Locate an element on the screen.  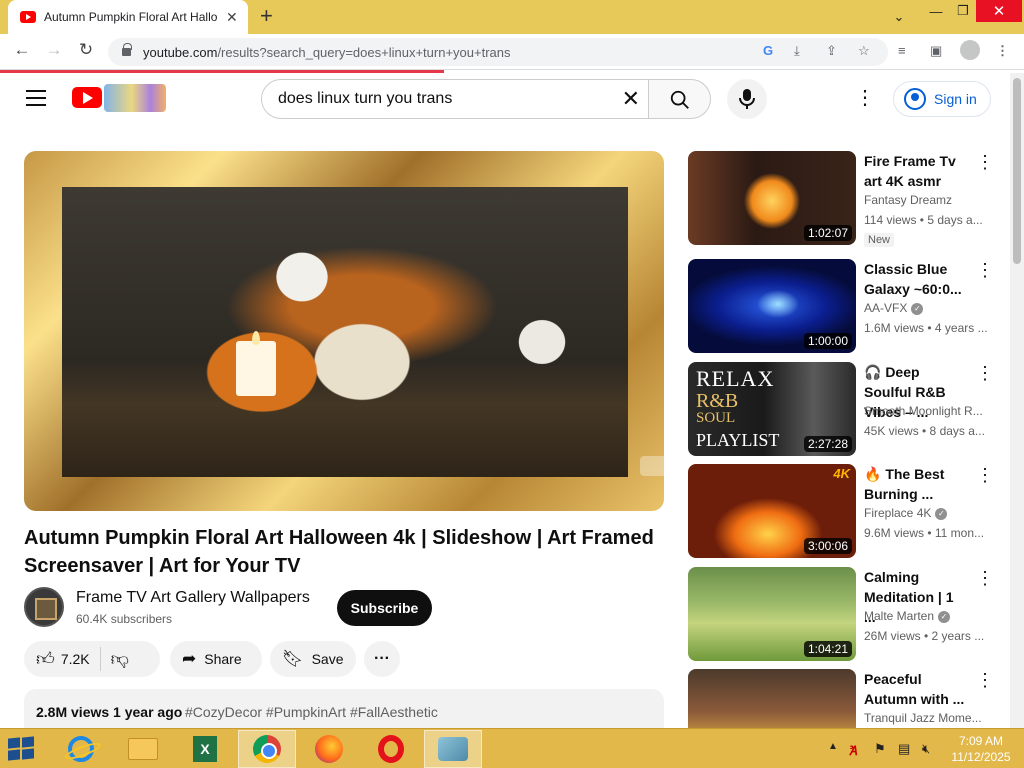
share-button: ➦ Share is located at coordinates (216, 659).